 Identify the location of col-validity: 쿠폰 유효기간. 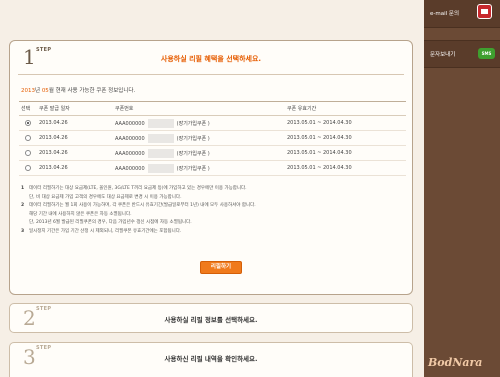
(345, 108).